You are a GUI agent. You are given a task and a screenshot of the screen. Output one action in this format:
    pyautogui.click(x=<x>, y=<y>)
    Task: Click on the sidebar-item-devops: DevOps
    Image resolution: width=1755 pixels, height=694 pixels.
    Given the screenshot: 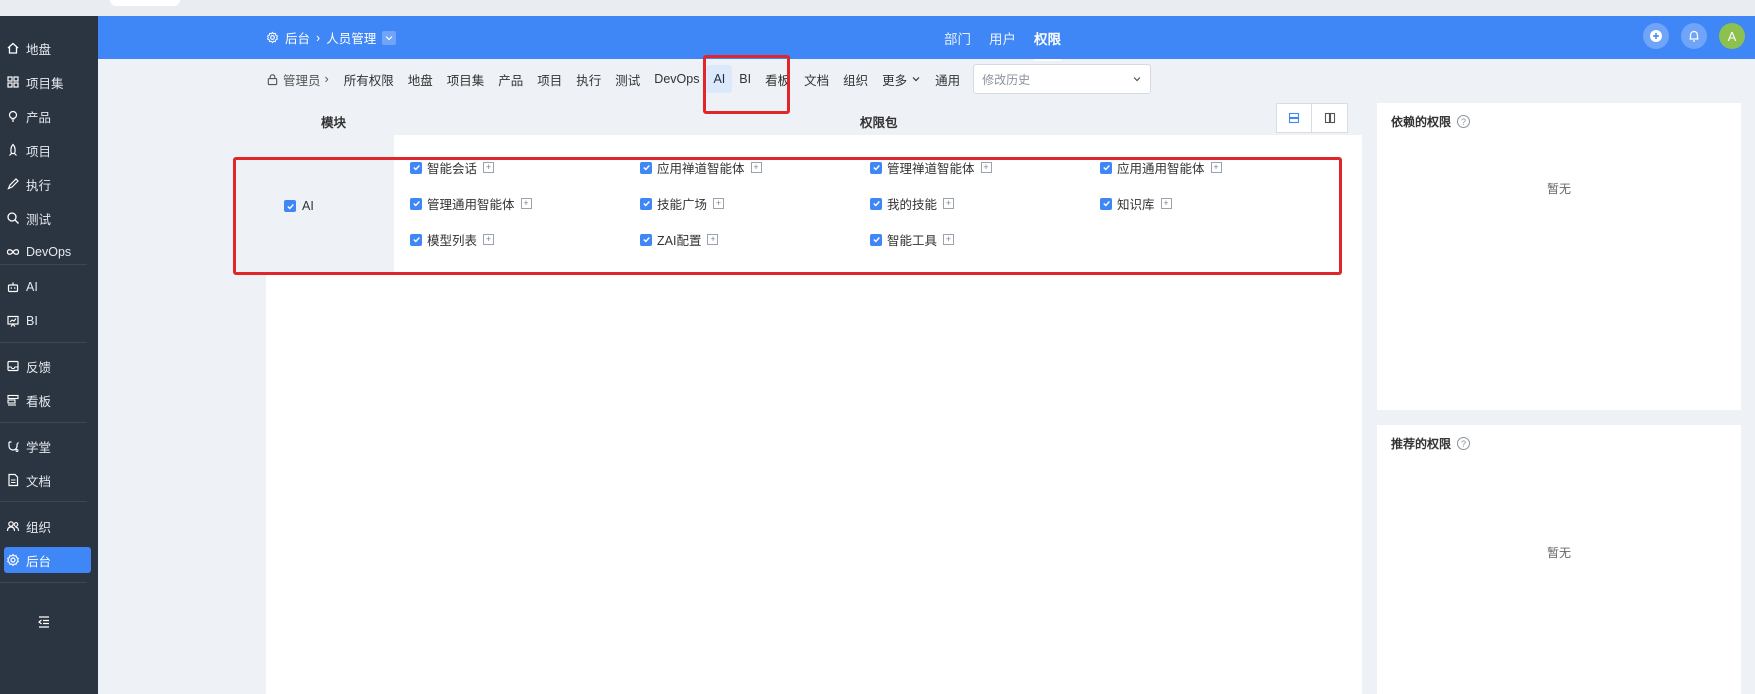 What is the action you would take?
    pyautogui.click(x=47, y=252)
    